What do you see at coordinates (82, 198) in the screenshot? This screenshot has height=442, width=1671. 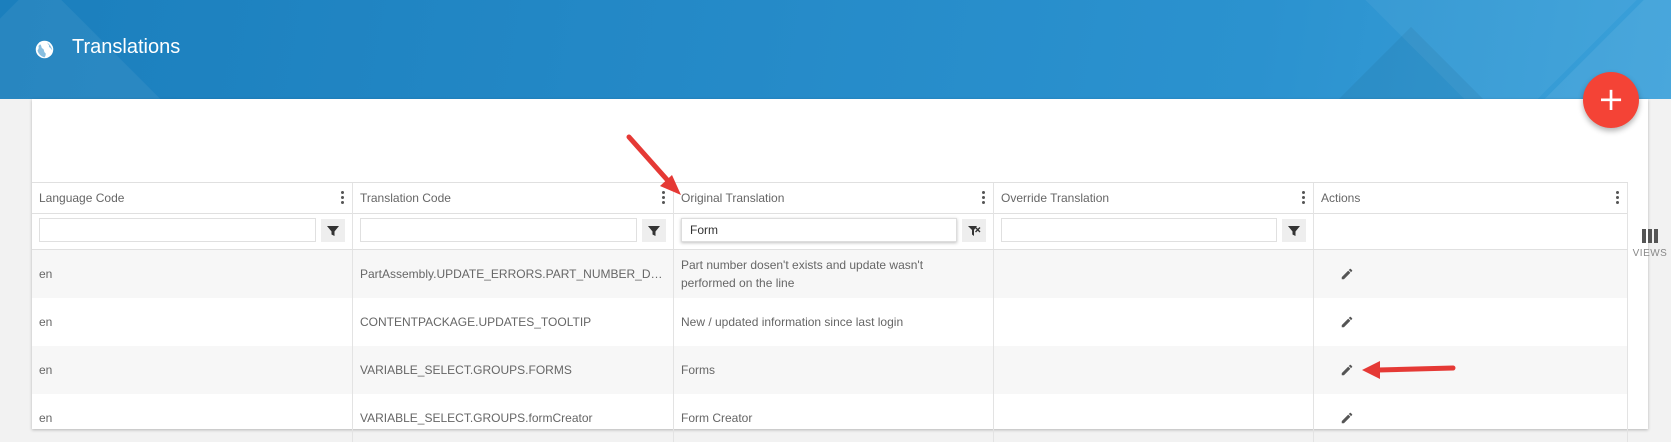 I see `column-label: Language Code` at bounding box center [82, 198].